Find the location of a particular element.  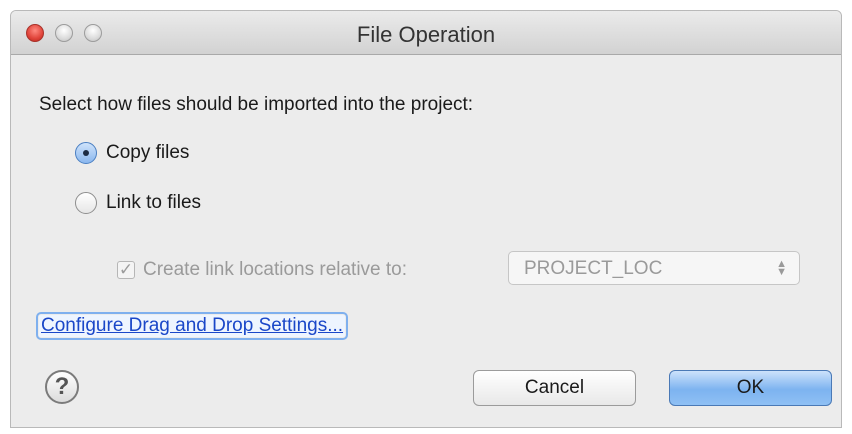

copy-files-label: Copy files is located at coordinates (147, 153).